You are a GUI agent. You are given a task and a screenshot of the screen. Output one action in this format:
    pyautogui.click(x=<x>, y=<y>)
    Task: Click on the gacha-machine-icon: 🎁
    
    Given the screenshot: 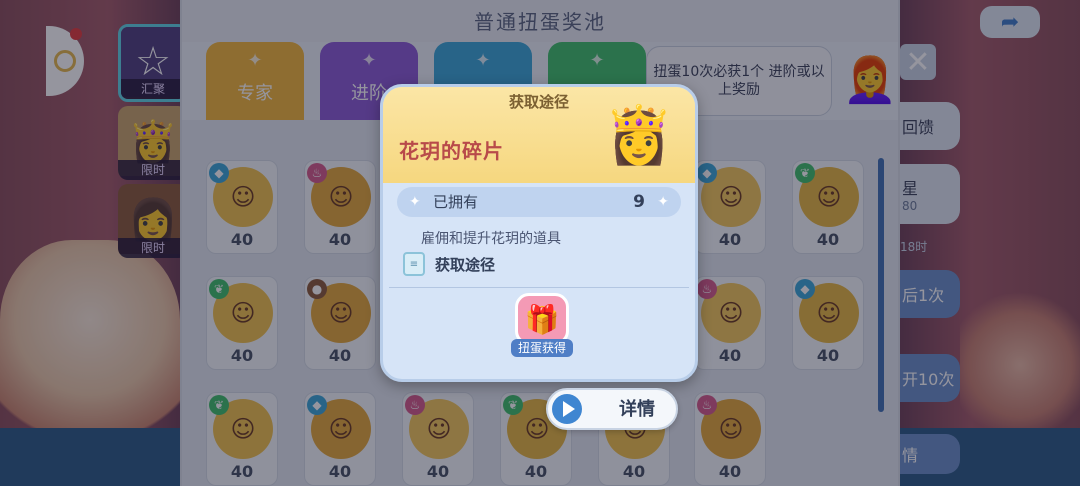 What is the action you would take?
    pyautogui.click(x=542, y=319)
    